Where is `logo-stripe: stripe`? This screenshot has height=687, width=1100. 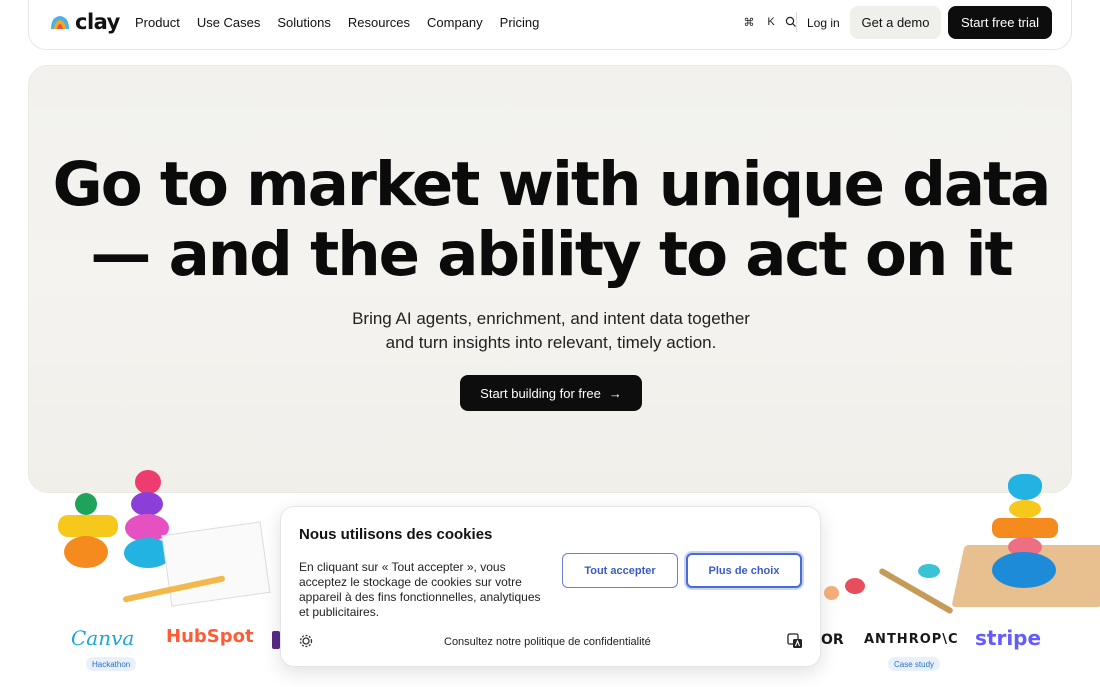
logo-stripe: stripe is located at coordinates (1008, 638).